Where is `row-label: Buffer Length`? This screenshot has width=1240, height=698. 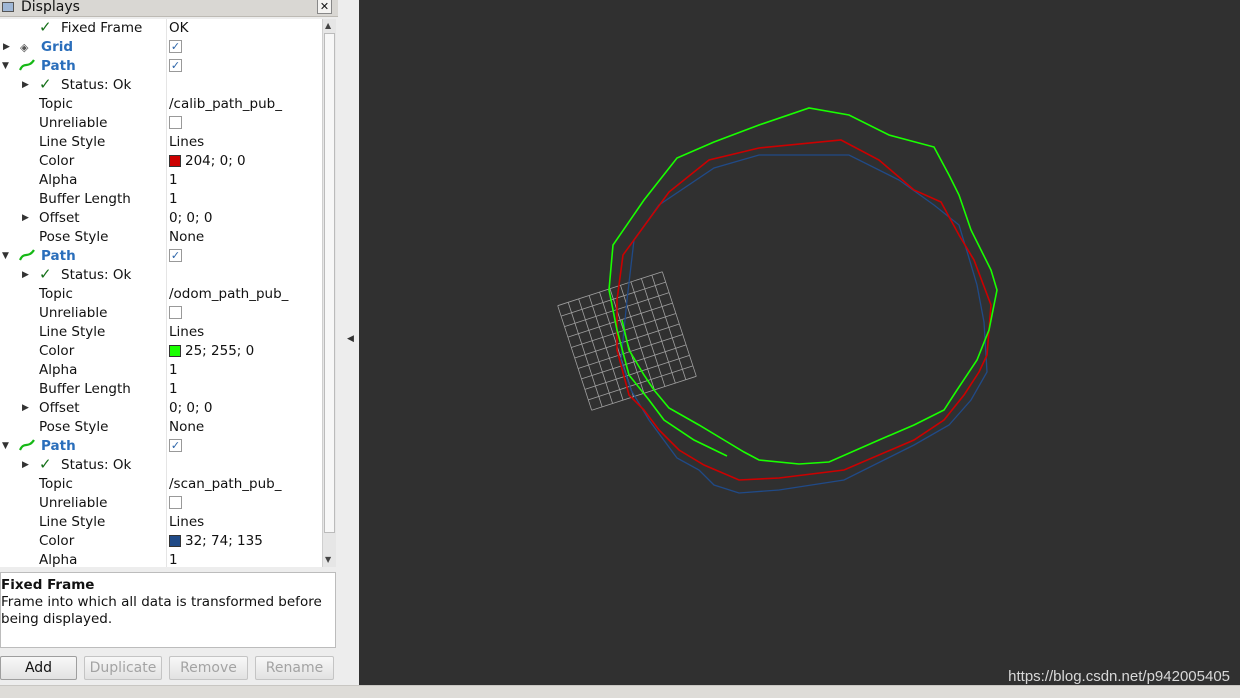 row-label: Buffer Length is located at coordinates (85, 199).